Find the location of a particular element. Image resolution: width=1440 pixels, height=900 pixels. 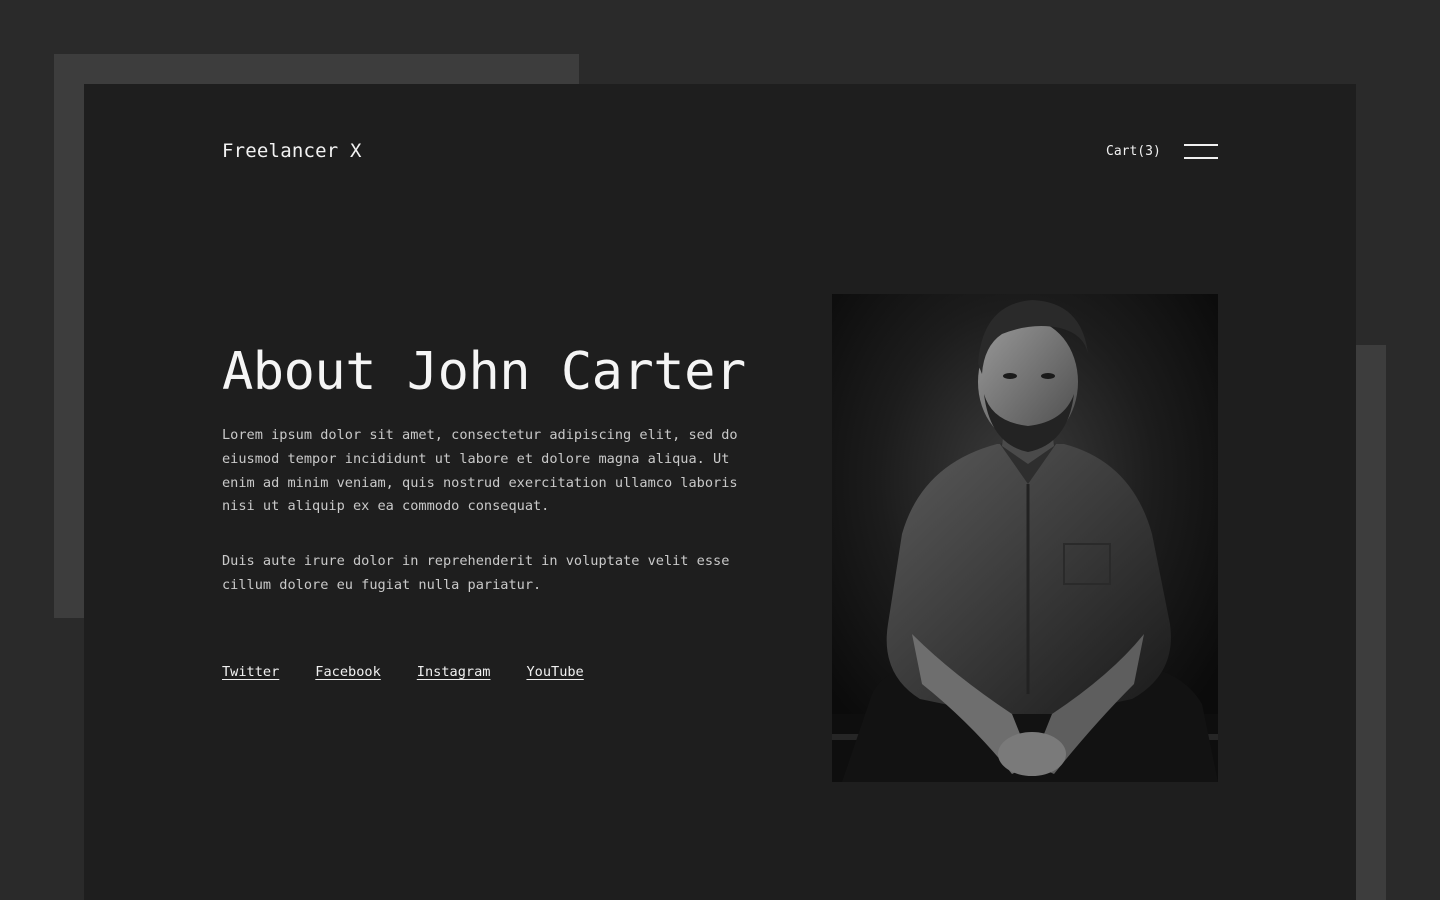

cart-link: Cart(3) is located at coordinates (1133, 151).